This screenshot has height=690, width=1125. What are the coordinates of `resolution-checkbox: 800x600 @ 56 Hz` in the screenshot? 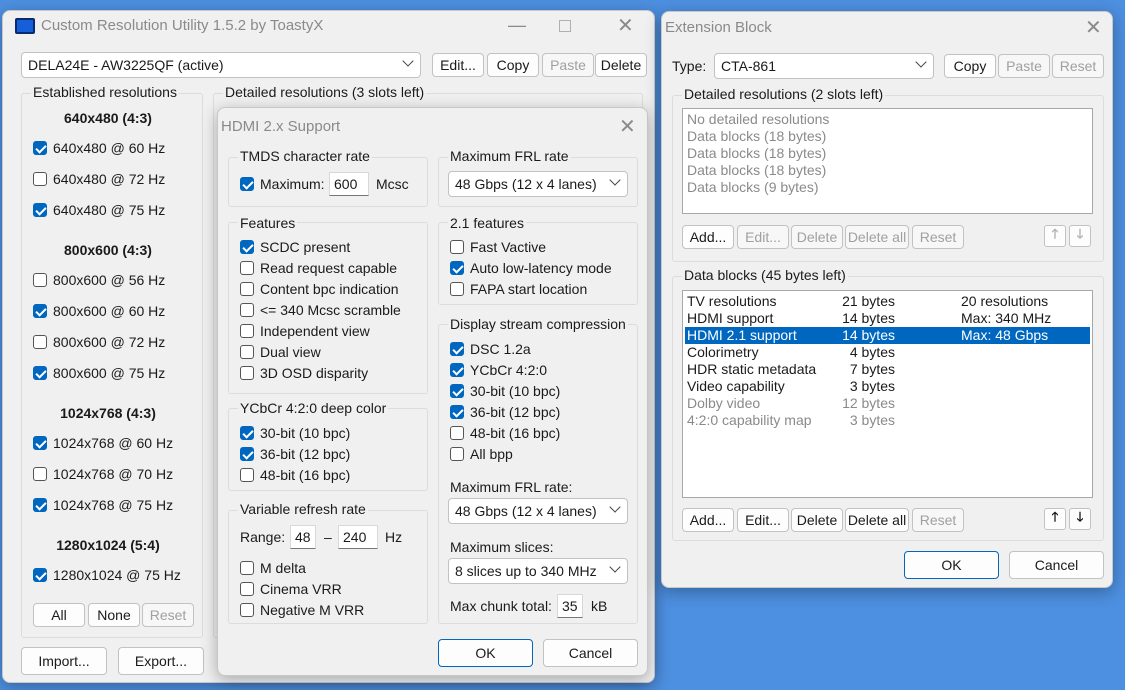 It's located at (99, 280).